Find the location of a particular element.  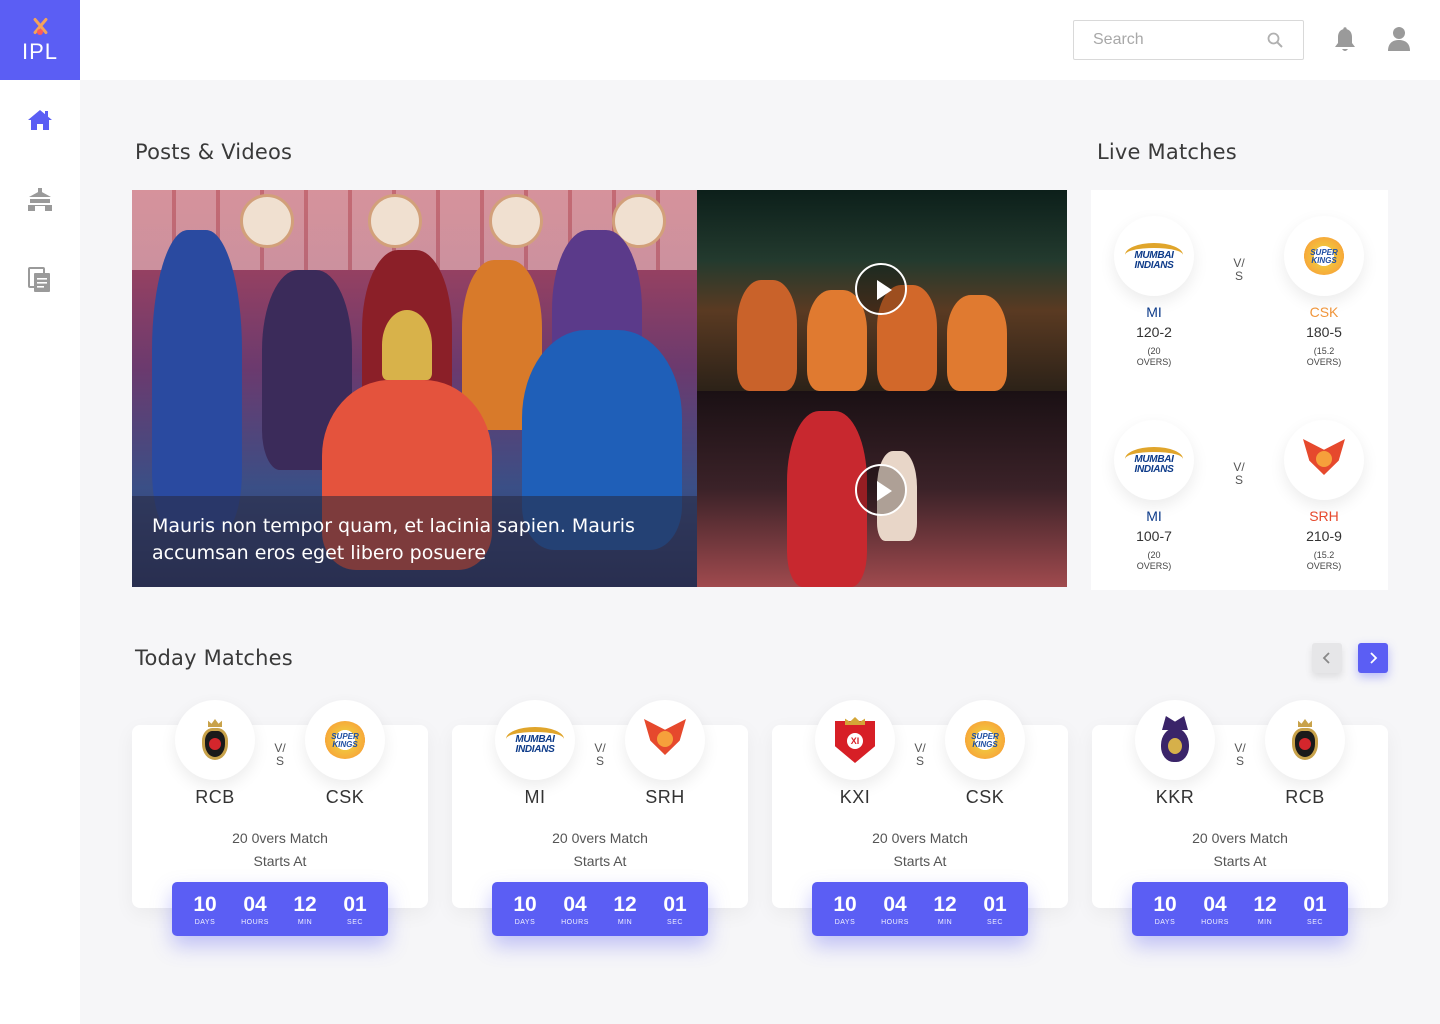

documents-icon is located at coordinates (40, 280).